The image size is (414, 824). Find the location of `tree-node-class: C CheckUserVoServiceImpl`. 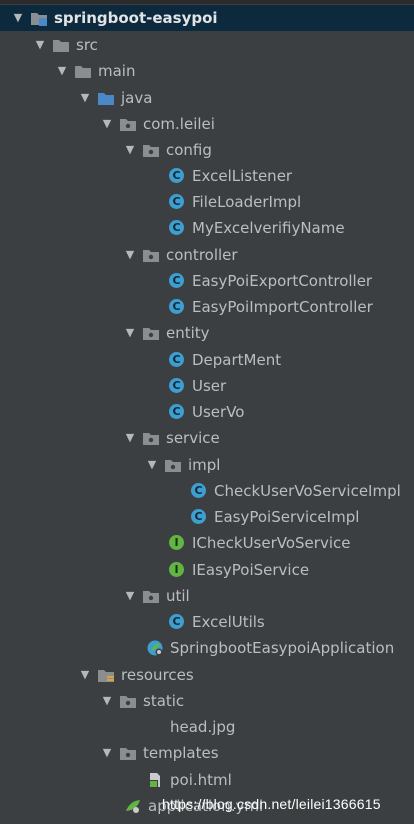

tree-node-class: C CheckUserVoServiceImpl is located at coordinates (295, 491).